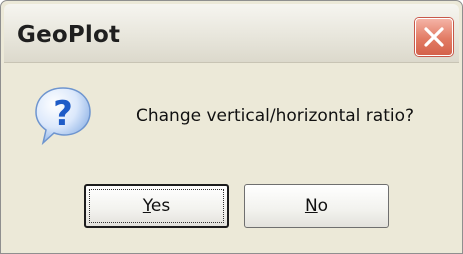  I want to click on focus-rectangle, so click(156, 206).